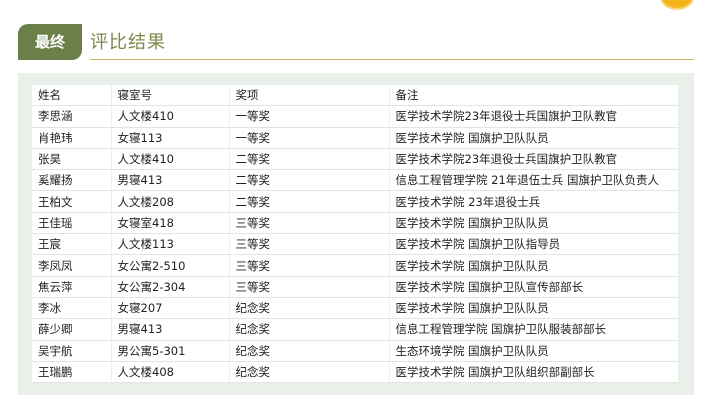 The image size is (701, 405). I want to click on table-row: 张昊 人文楼410 二等奖 医学技术学院23年退役士兵国旗护卫队教官, so click(355, 159).